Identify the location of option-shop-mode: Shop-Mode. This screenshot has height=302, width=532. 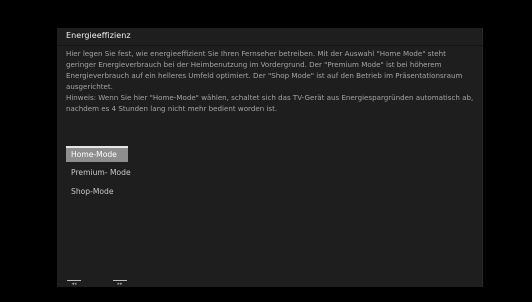
(126, 192).